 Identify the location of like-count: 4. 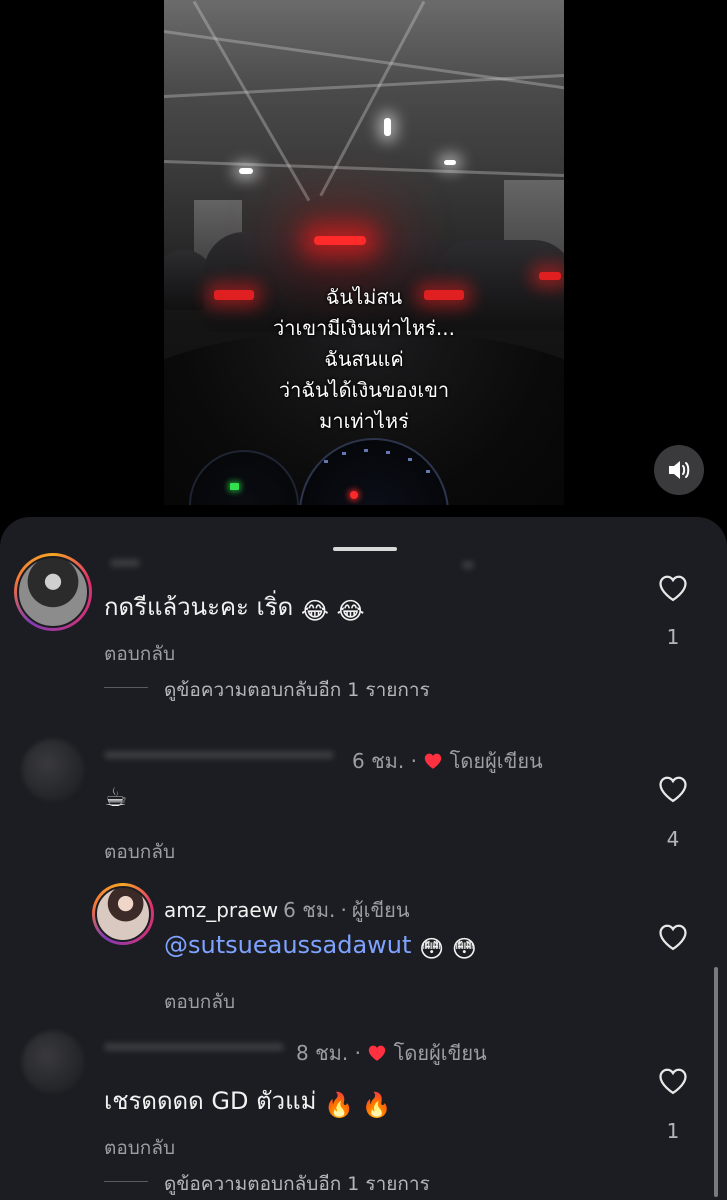
(673, 839).